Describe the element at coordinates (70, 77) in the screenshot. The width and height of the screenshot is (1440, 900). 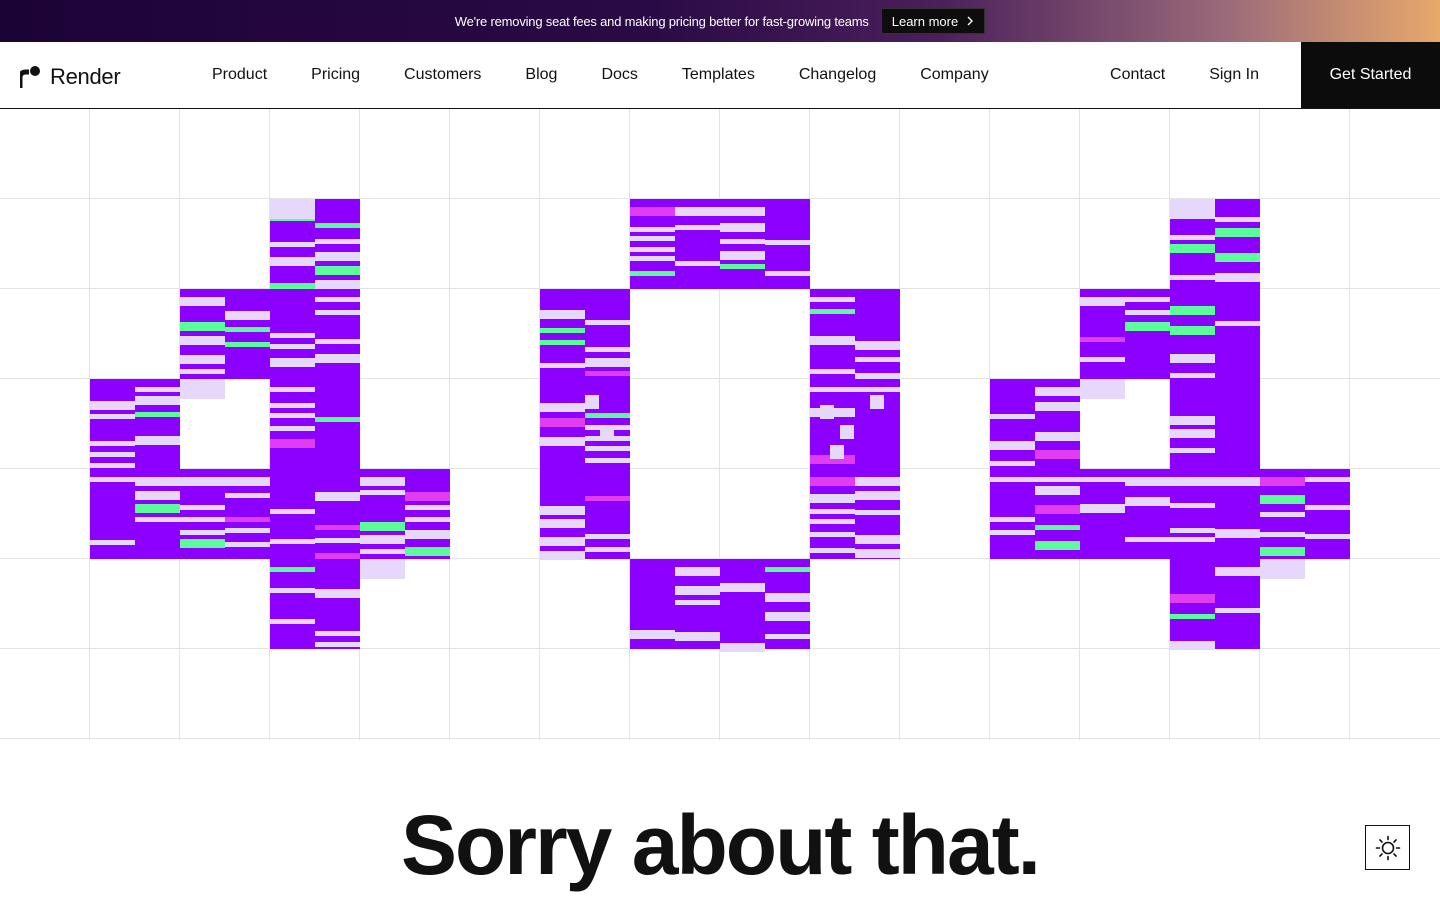
I see `render-logo: Render` at that location.